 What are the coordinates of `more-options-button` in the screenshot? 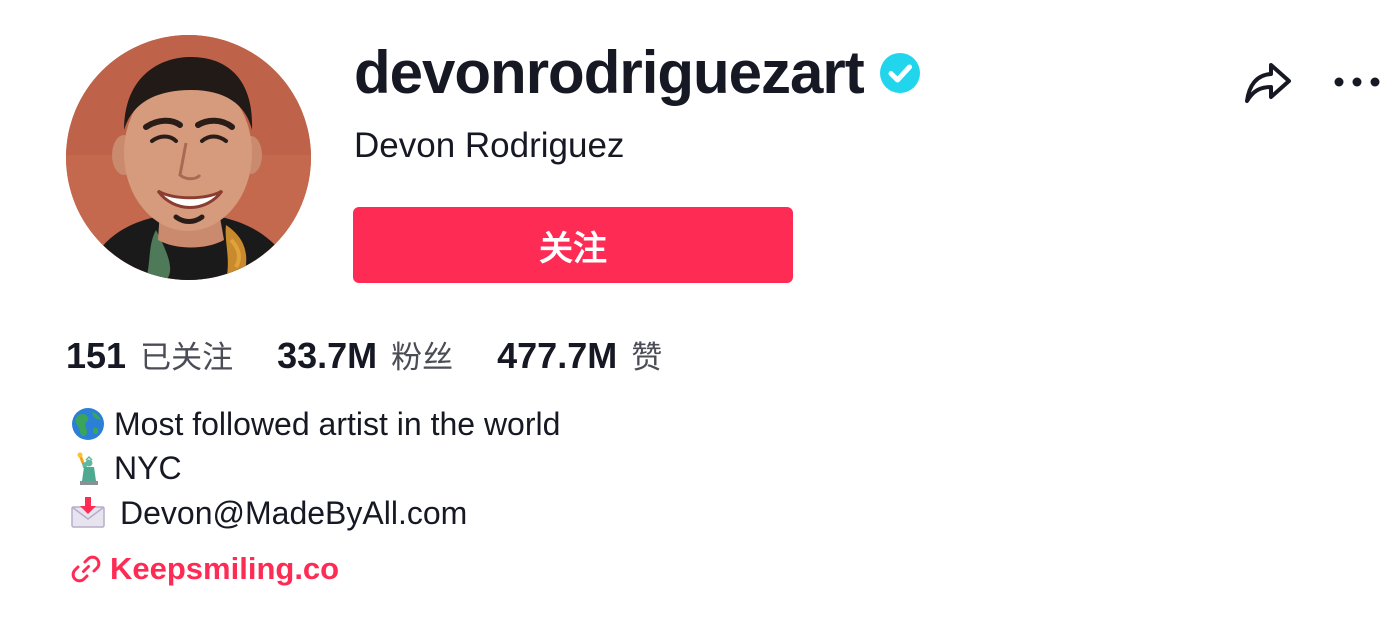 It's located at (1357, 82).